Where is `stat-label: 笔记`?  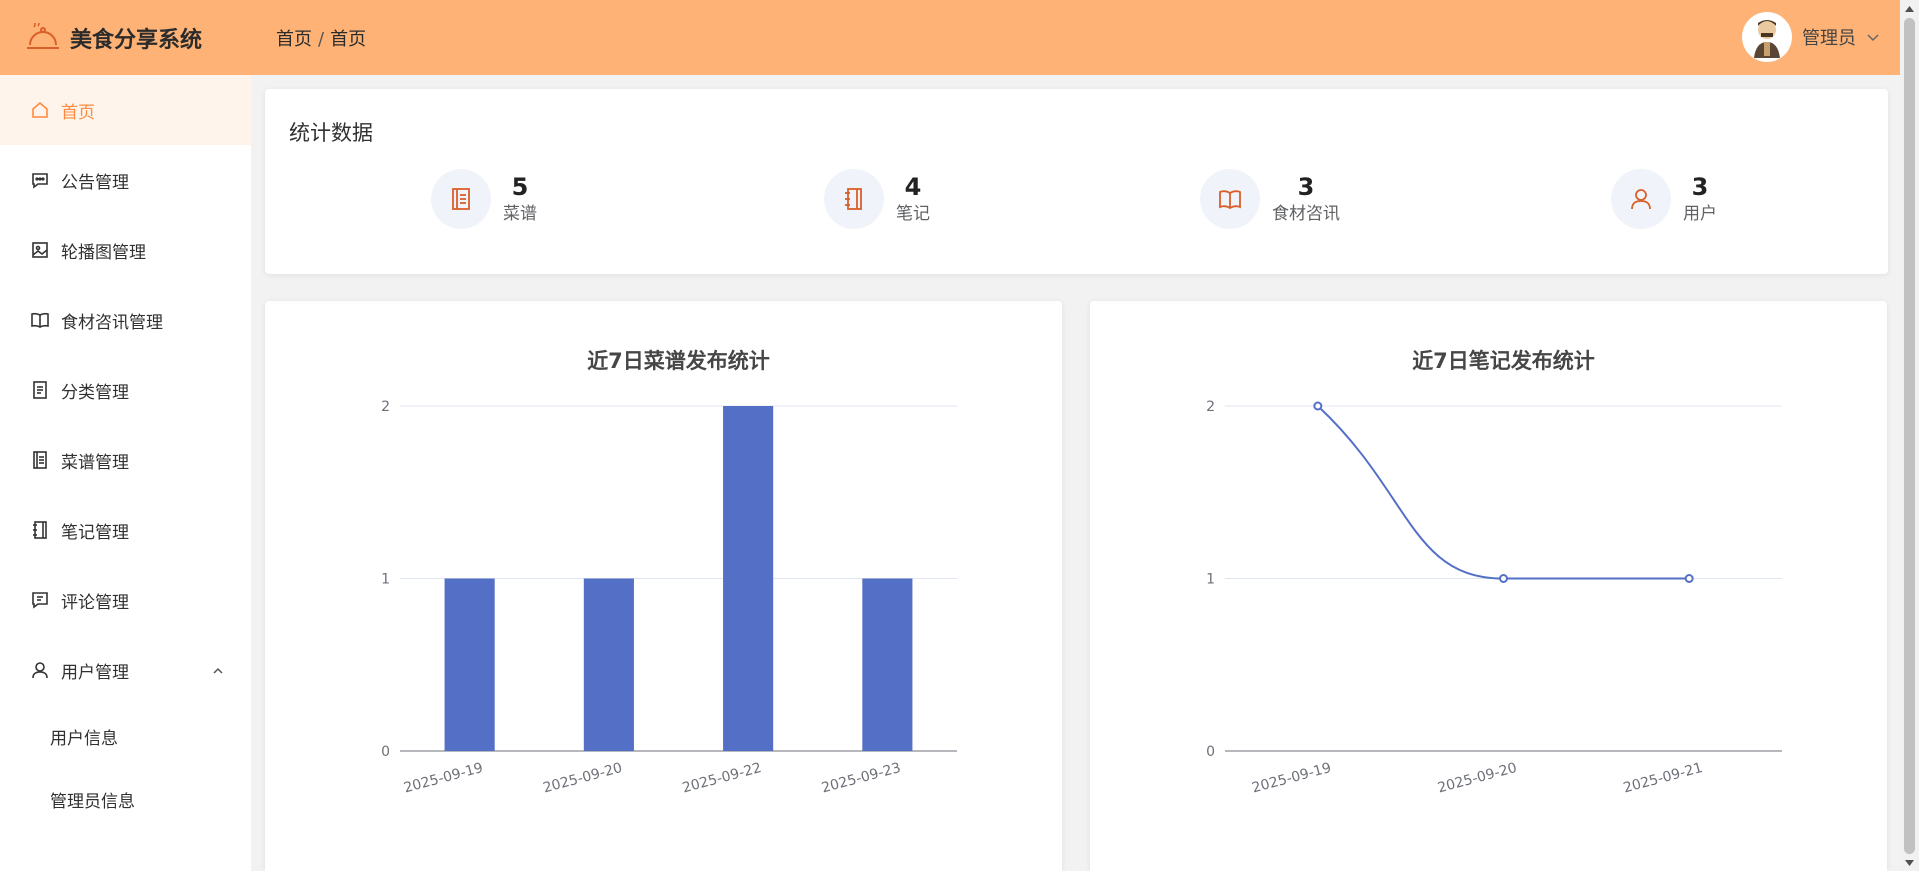 stat-label: 笔记 is located at coordinates (913, 214).